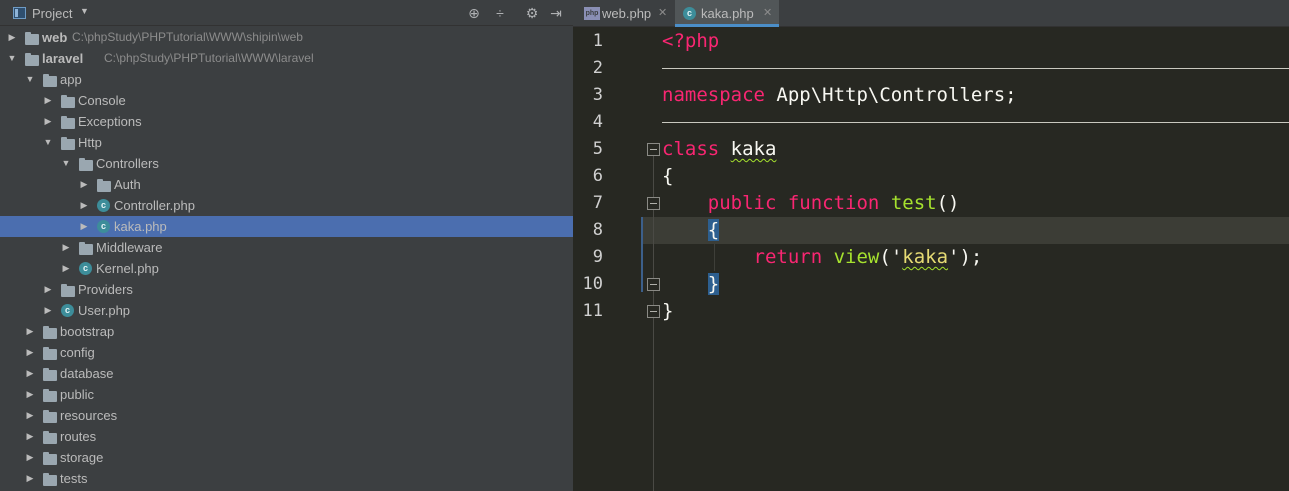 The width and height of the screenshot is (1289, 491). I want to click on tree-item-http: ▼ Http, so click(286, 142).